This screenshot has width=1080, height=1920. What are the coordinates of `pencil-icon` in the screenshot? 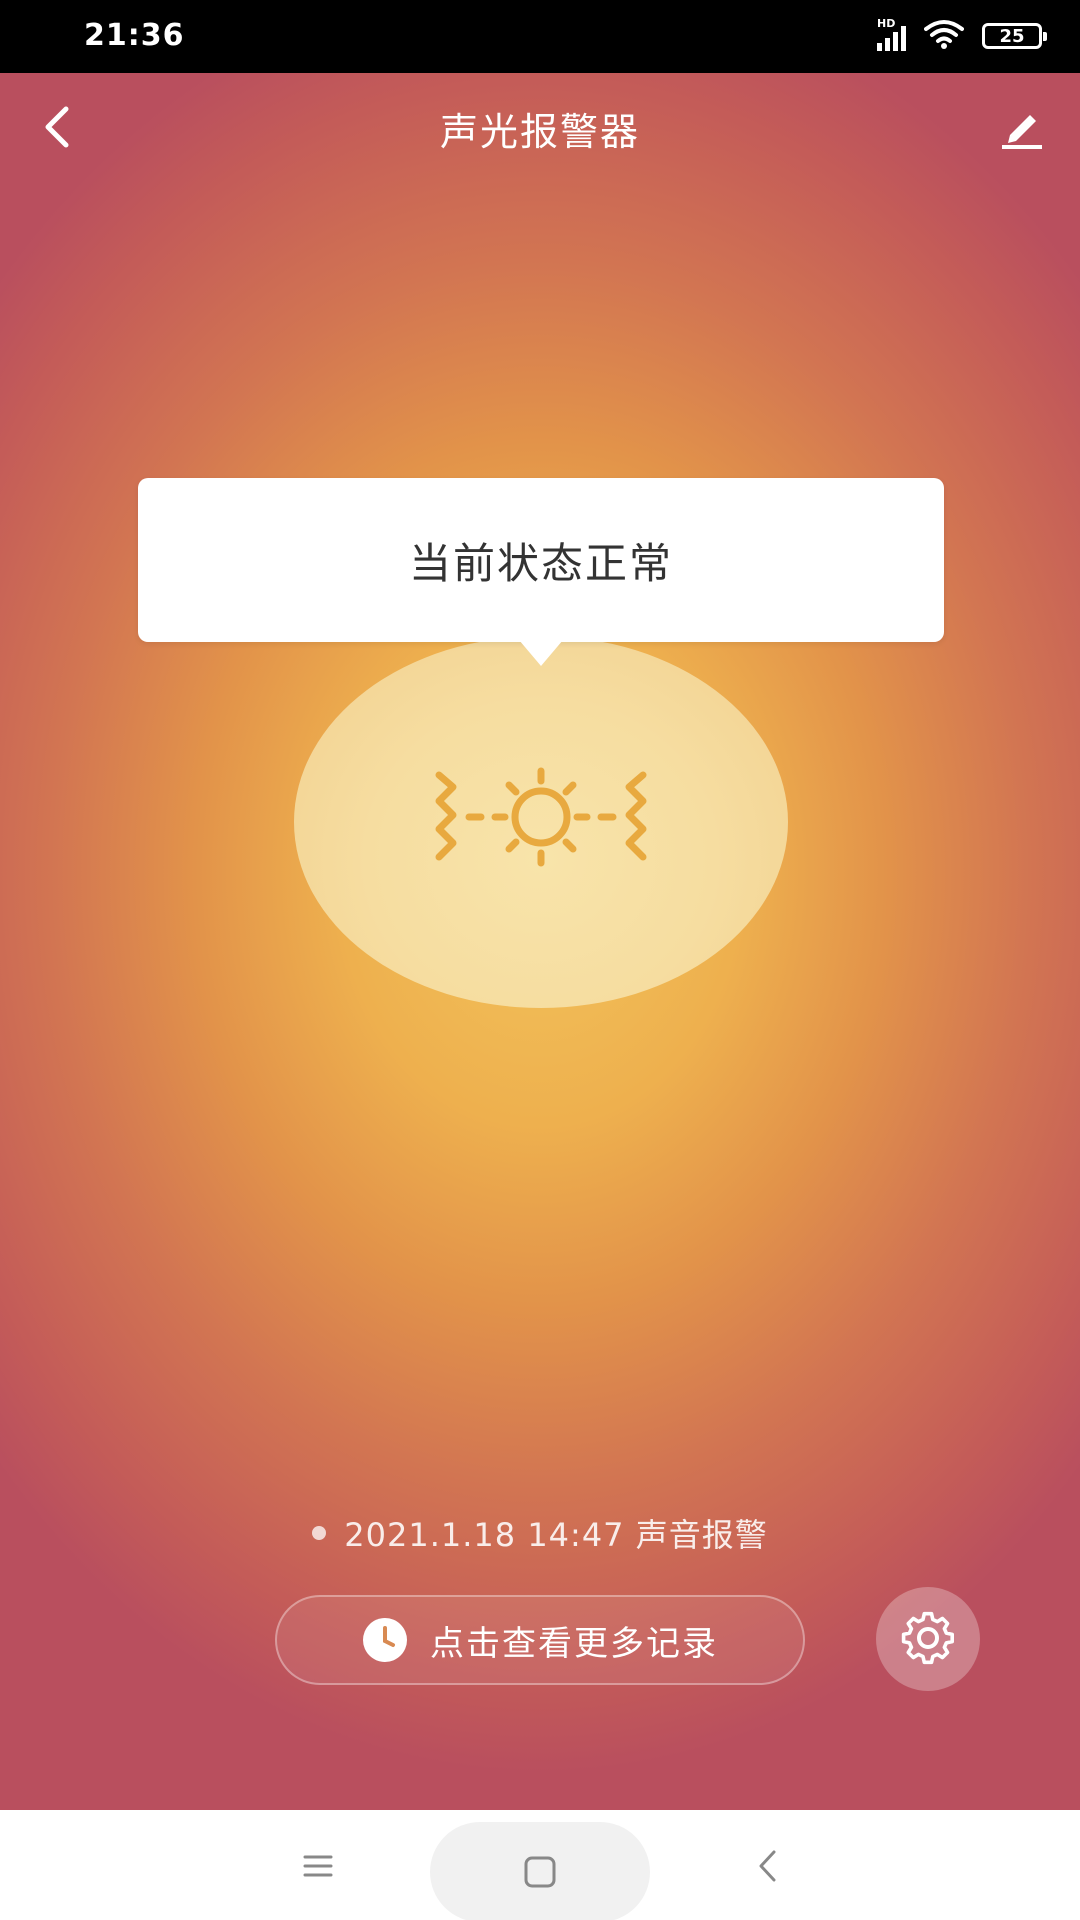 It's located at (1022, 132).